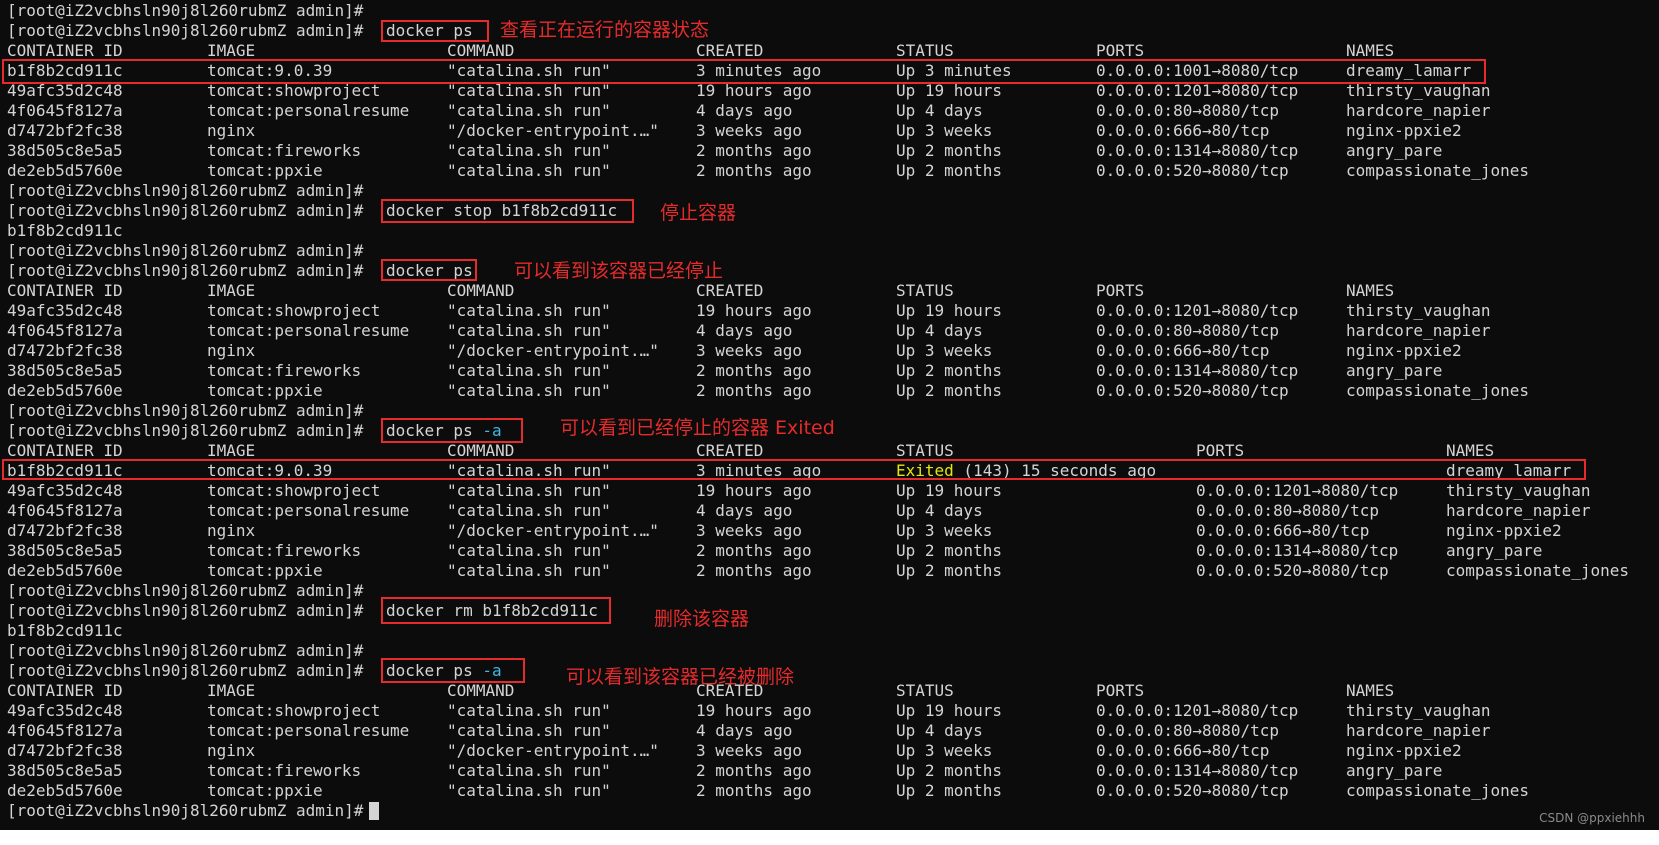 This screenshot has width=1659, height=845. What do you see at coordinates (65, 350) in the screenshot?
I see `cell-container-id: d7472bf2fc38` at bounding box center [65, 350].